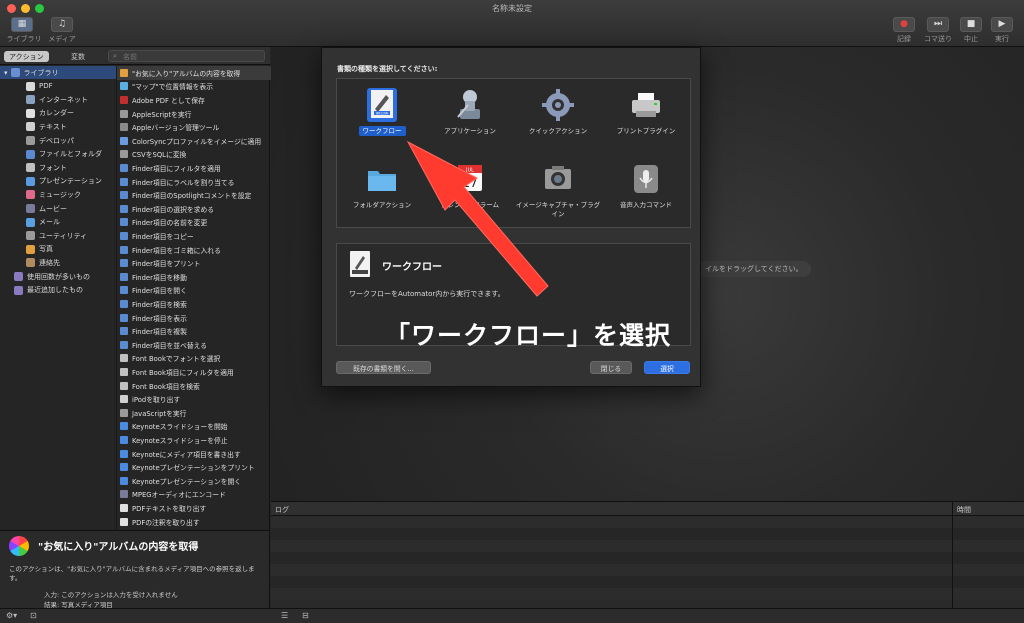 The width and height of the screenshot is (1024, 623). Describe the element at coordinates (647, 582) in the screenshot. I see `log-row` at that location.